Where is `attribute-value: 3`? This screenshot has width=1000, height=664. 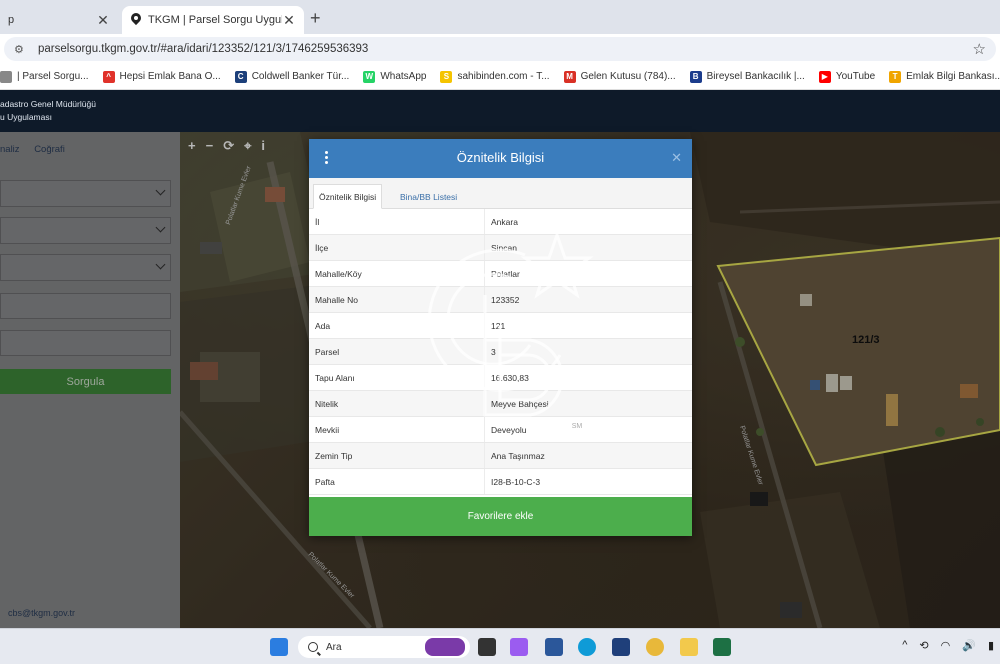
attribute-value: 3 is located at coordinates (588, 351).